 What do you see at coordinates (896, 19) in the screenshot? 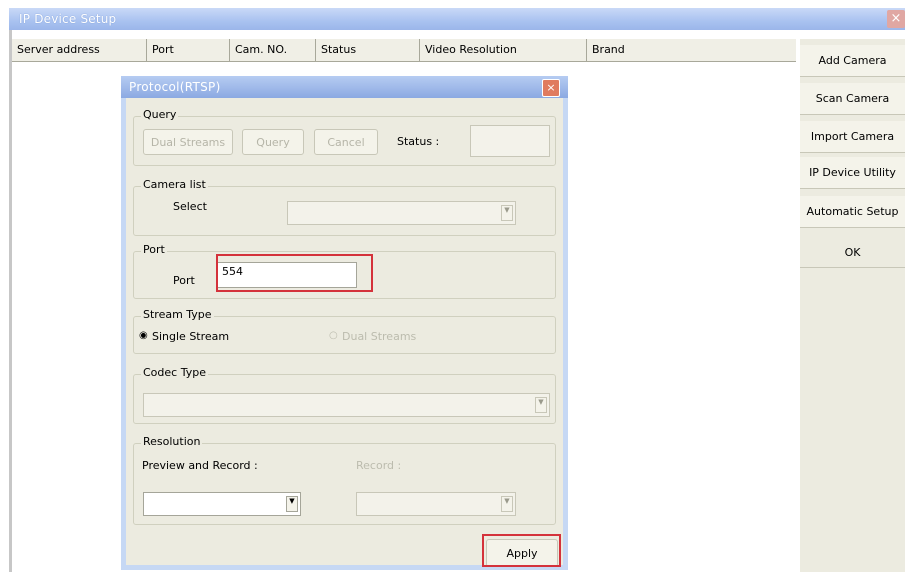
I see `window-close-icon: ×` at bounding box center [896, 19].